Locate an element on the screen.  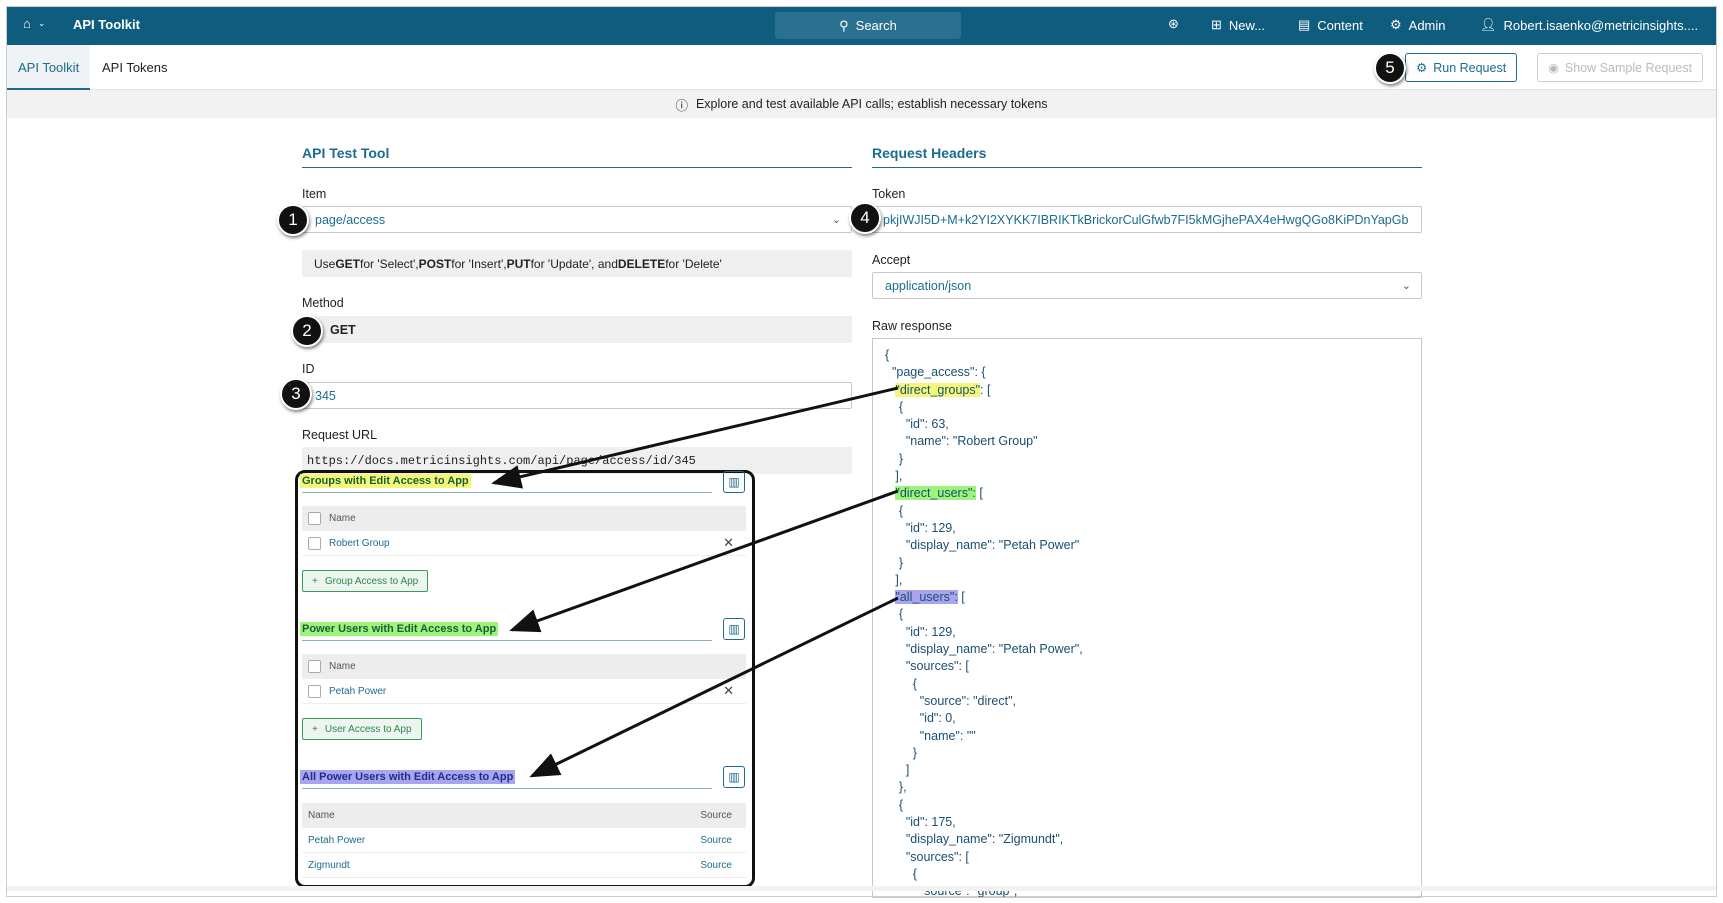
step-badge-4: 4 is located at coordinates (865, 218).